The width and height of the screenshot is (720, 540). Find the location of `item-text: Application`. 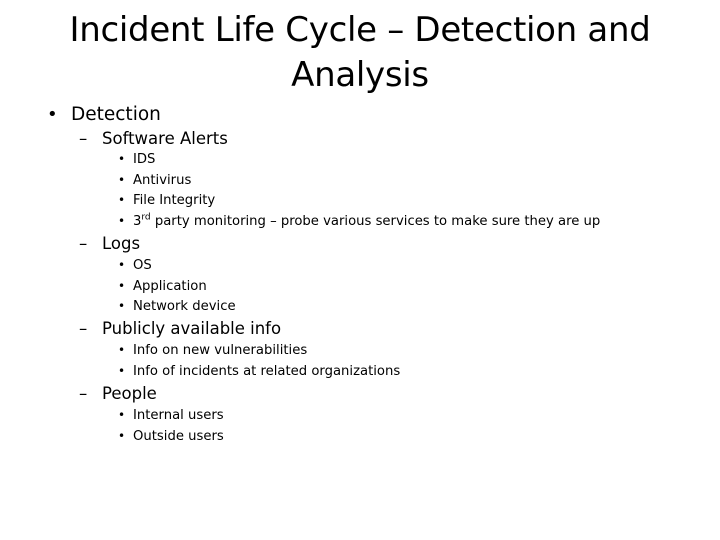

item-text: Application is located at coordinates (170, 286).